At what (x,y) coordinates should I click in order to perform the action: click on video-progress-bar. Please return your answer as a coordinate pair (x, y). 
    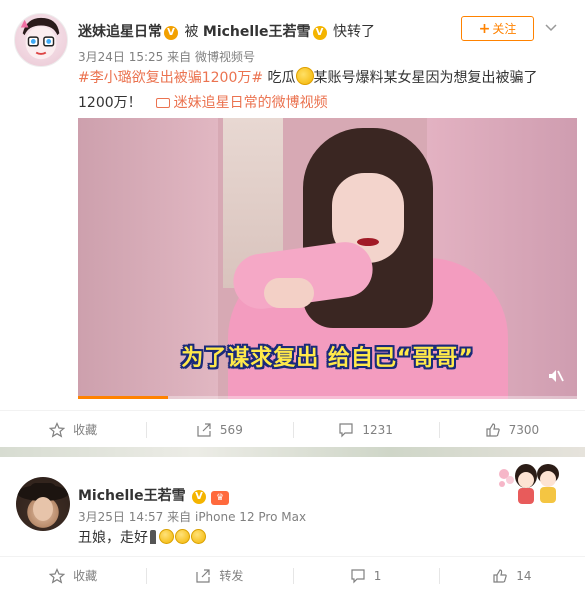
    Looking at the image, I should click on (327, 397).